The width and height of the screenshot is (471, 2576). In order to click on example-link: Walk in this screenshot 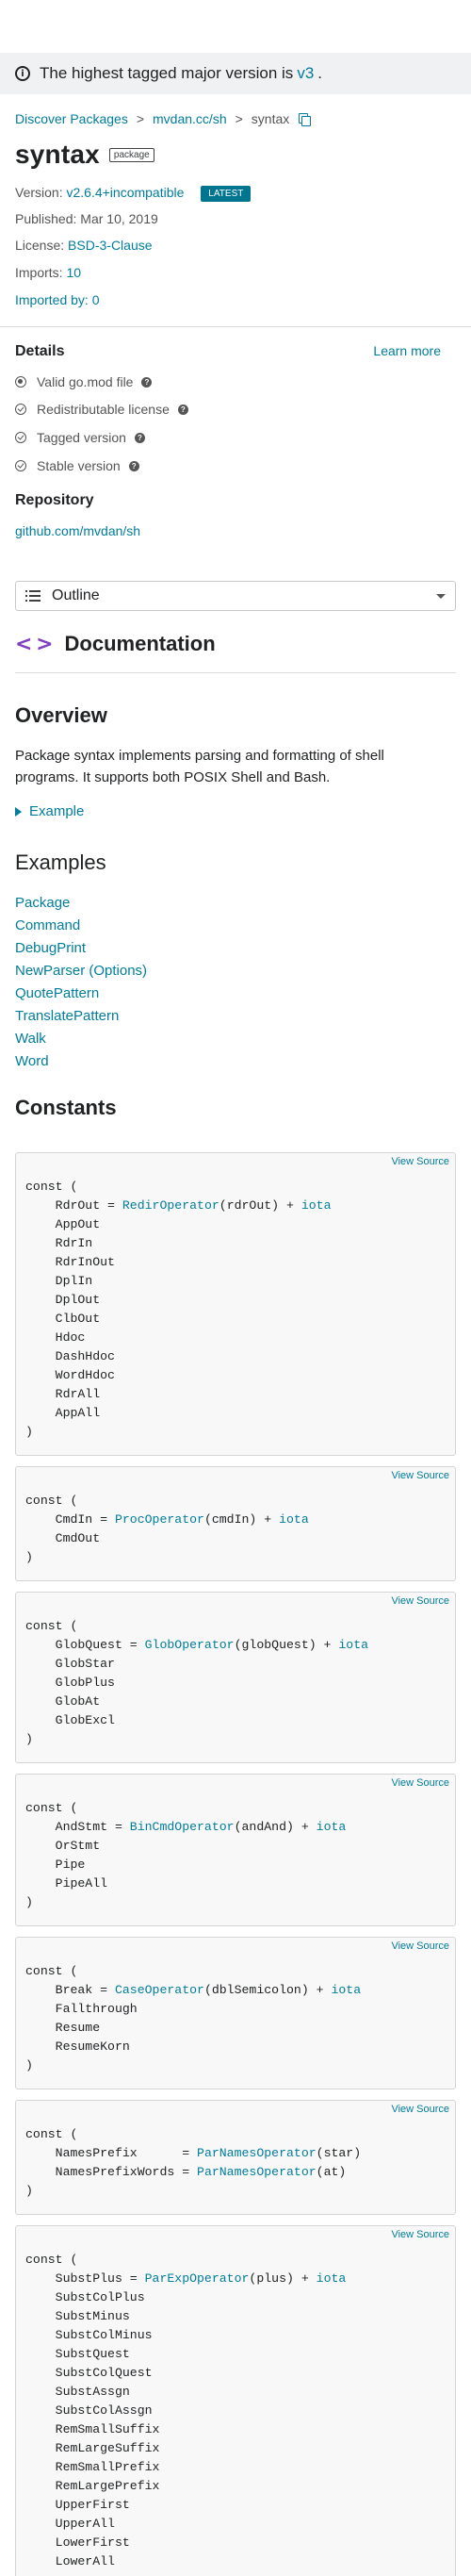, I will do `click(81, 1039)`.